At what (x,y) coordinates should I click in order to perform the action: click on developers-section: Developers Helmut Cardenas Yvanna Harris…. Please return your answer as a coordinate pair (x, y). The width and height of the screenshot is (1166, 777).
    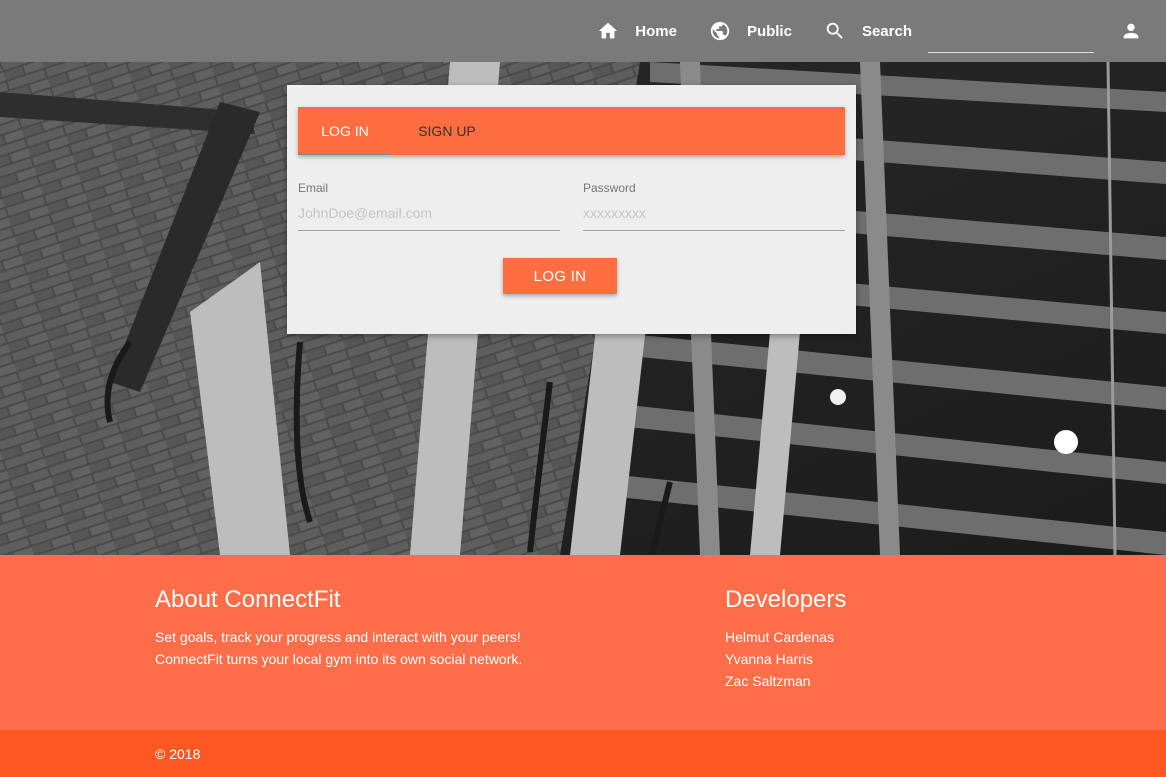
    Looking at the image, I should click on (875, 639).